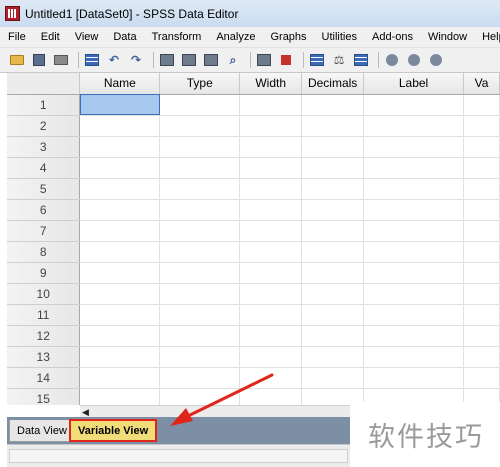 Image resolution: width=500 pixels, height=467 pixels. What do you see at coordinates (392, 60) in the screenshot?
I see `value-labels-icon` at bounding box center [392, 60].